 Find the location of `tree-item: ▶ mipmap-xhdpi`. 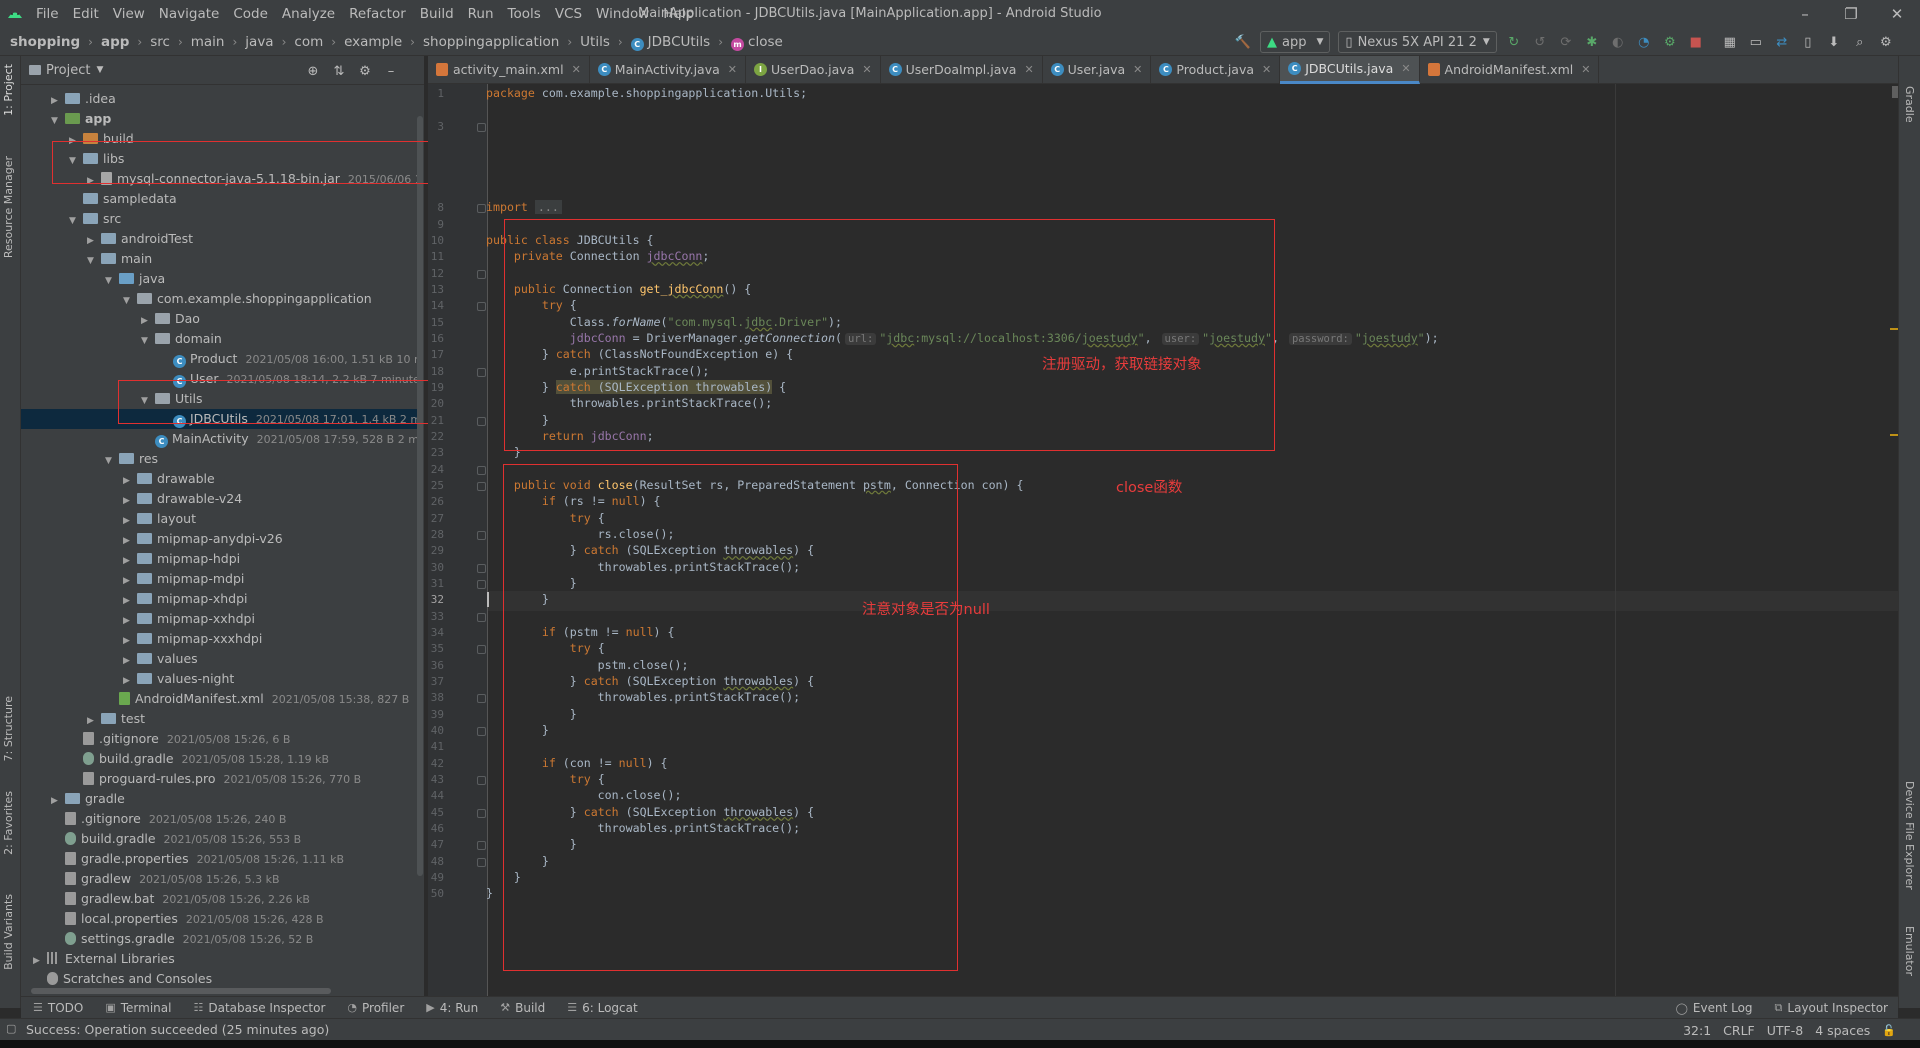

tree-item: ▶ mipmap-xhdpi is located at coordinates (221, 599).